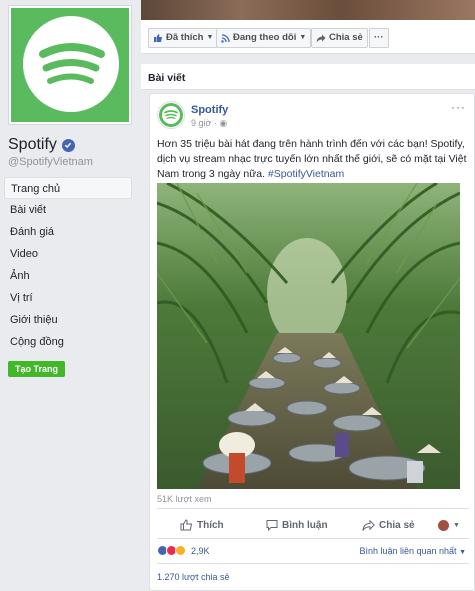  I want to click on posts-section-header: Bài viết, so click(308, 77).